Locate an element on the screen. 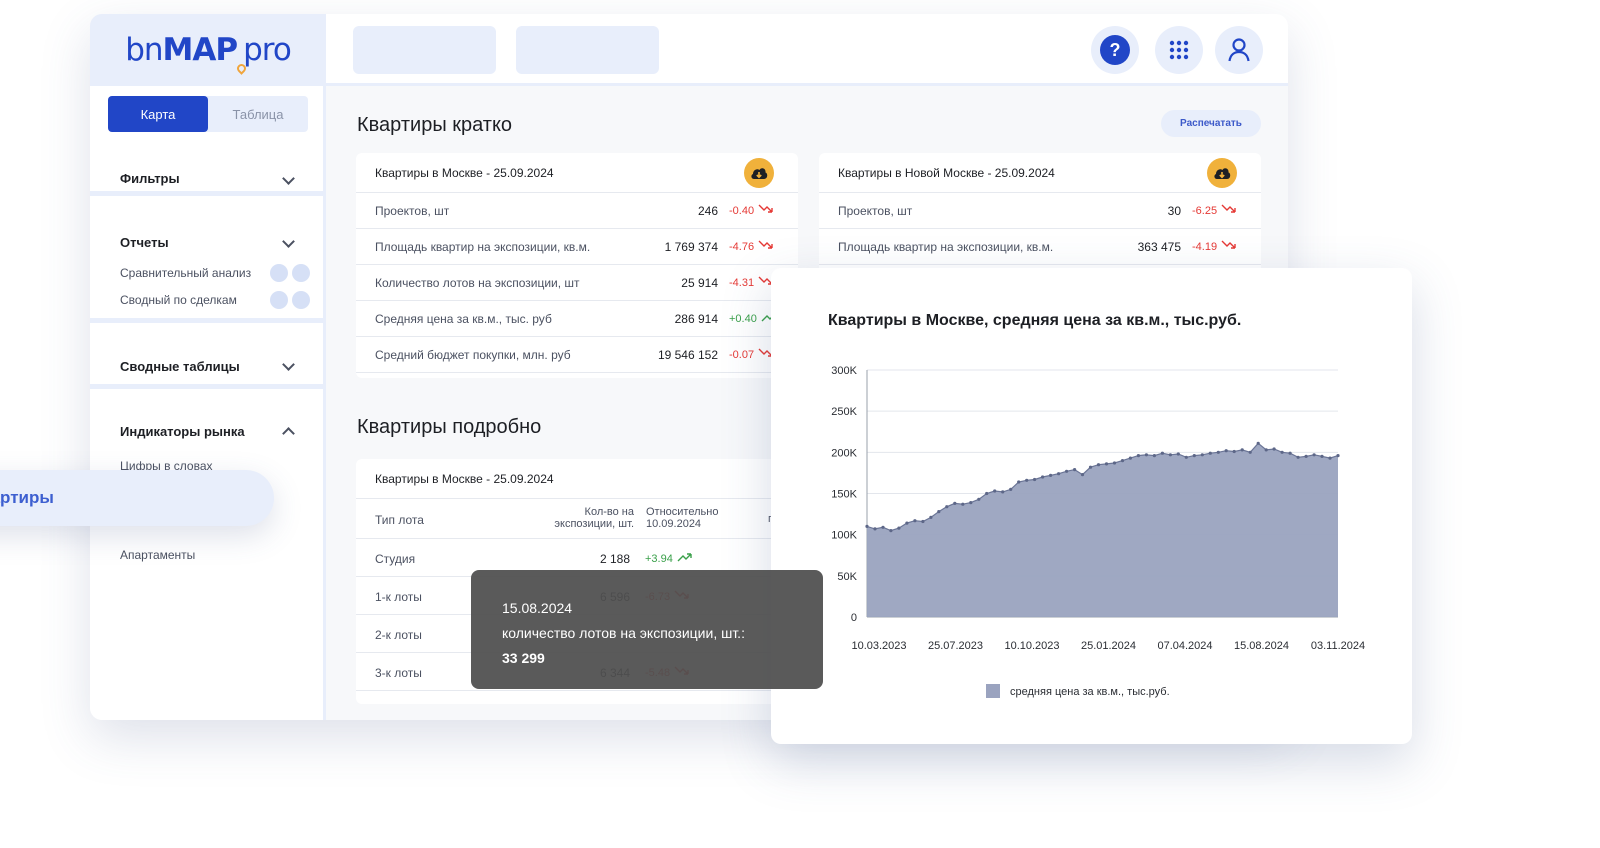 This screenshot has height=848, width=1600. trend-down-icon is located at coordinates (1229, 246).